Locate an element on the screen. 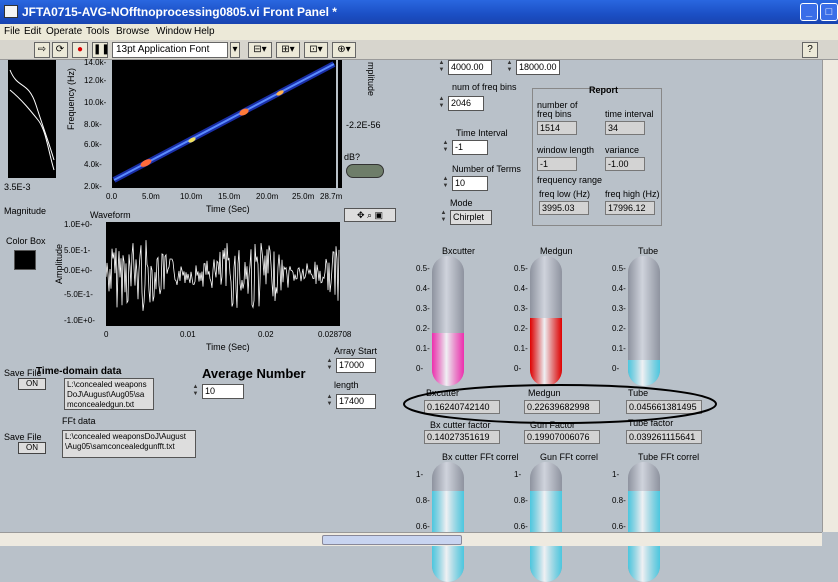  pause-icon: ❚❚ is located at coordinates (101, 50).